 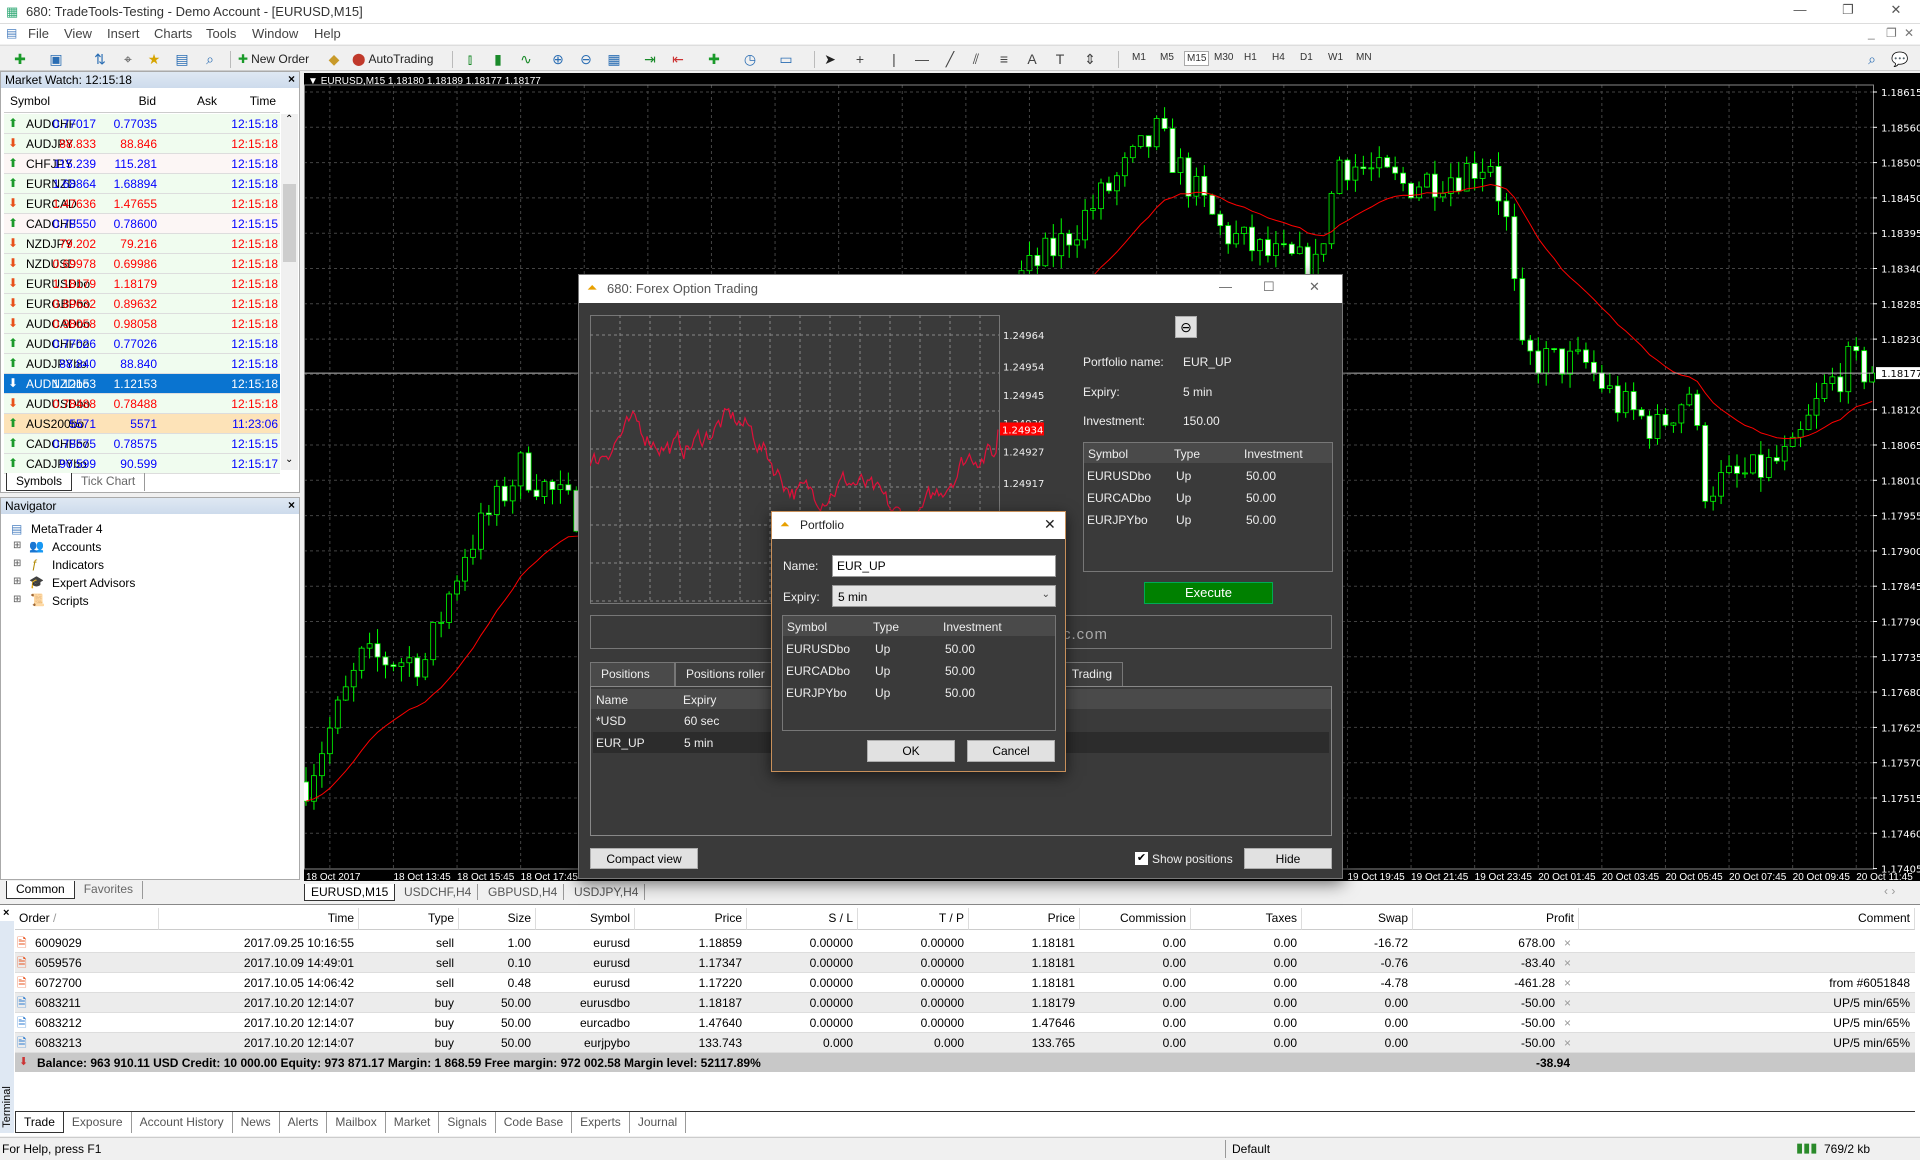 I want to click on autotrading-button: ⬤ AutoTrading, so click(x=392, y=59).